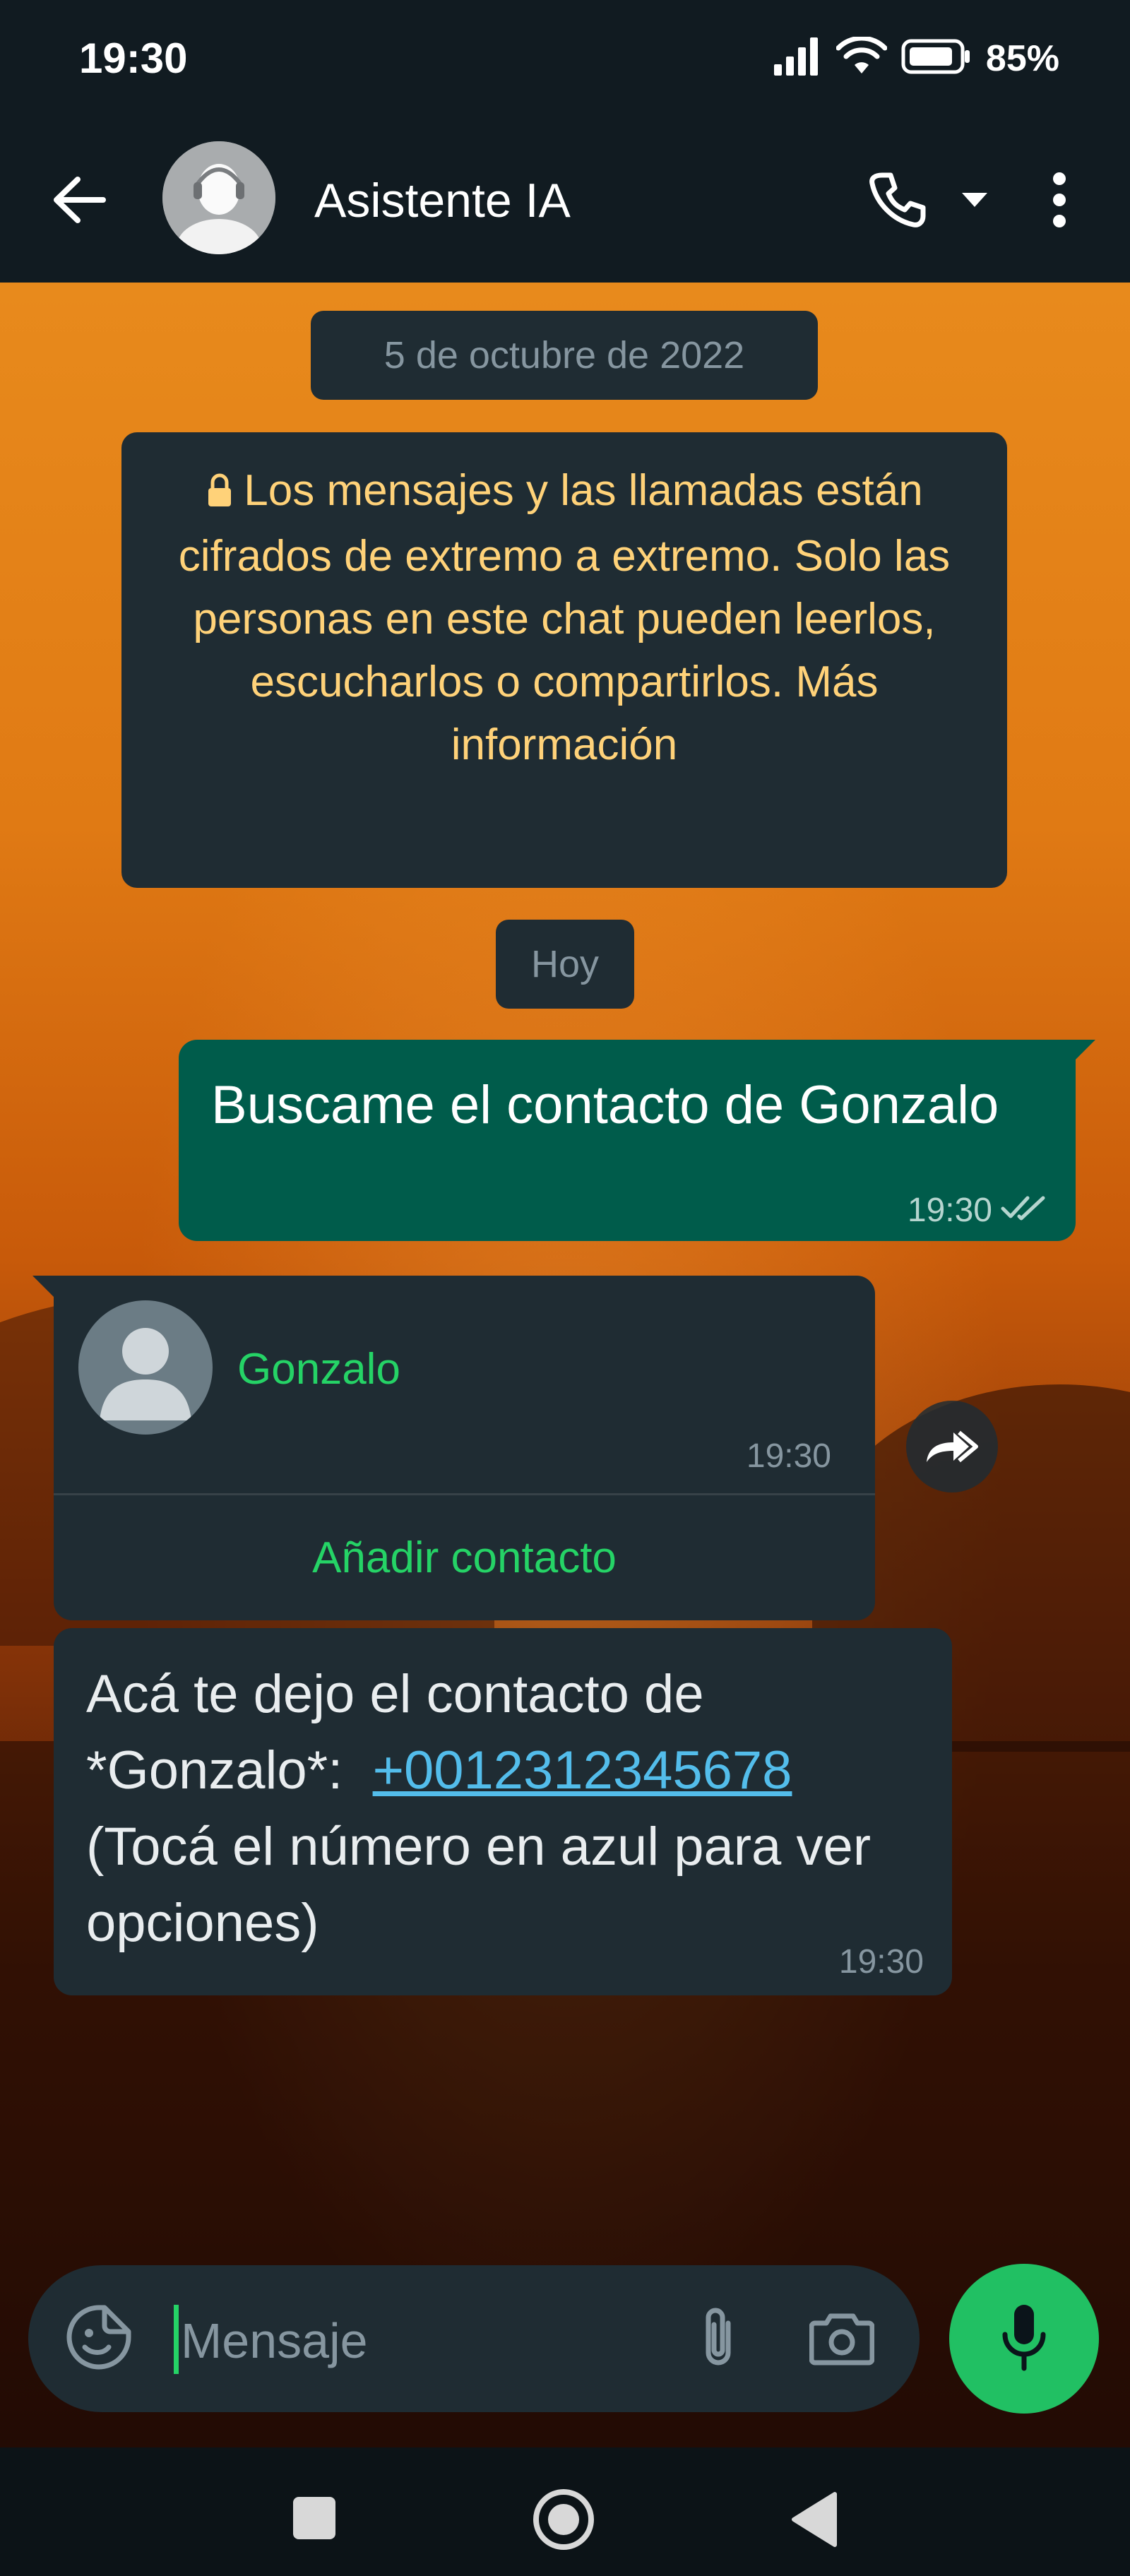 The height and width of the screenshot is (2576, 1130). I want to click on battery-icon, so click(937, 58).